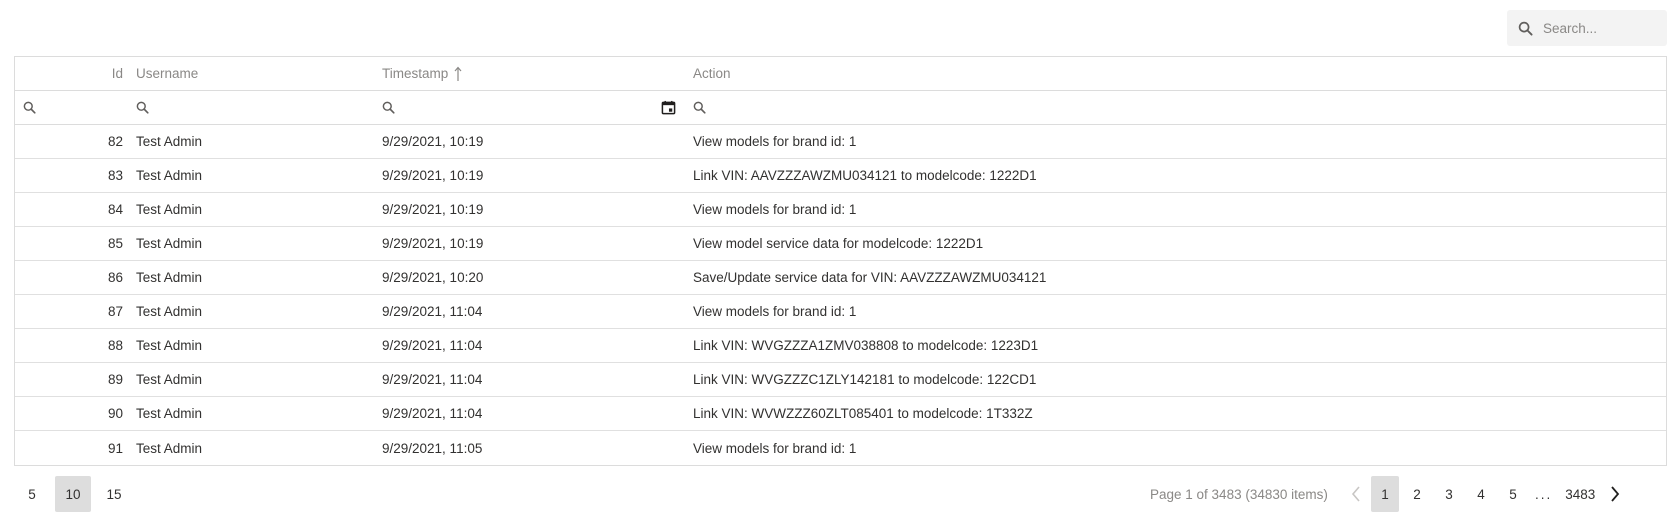 Image resolution: width=1673 pixels, height=519 pixels. I want to click on filter-row, so click(840, 108).